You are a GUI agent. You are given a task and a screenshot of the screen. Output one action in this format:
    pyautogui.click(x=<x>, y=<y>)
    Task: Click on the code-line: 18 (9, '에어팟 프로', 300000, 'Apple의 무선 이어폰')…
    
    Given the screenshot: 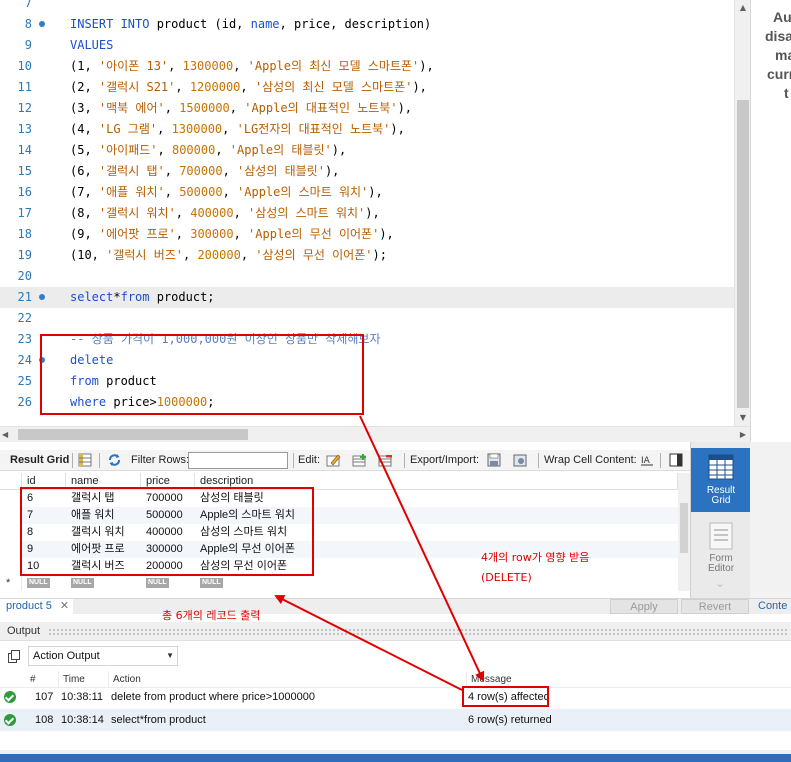 What is the action you would take?
    pyautogui.click(x=367, y=234)
    